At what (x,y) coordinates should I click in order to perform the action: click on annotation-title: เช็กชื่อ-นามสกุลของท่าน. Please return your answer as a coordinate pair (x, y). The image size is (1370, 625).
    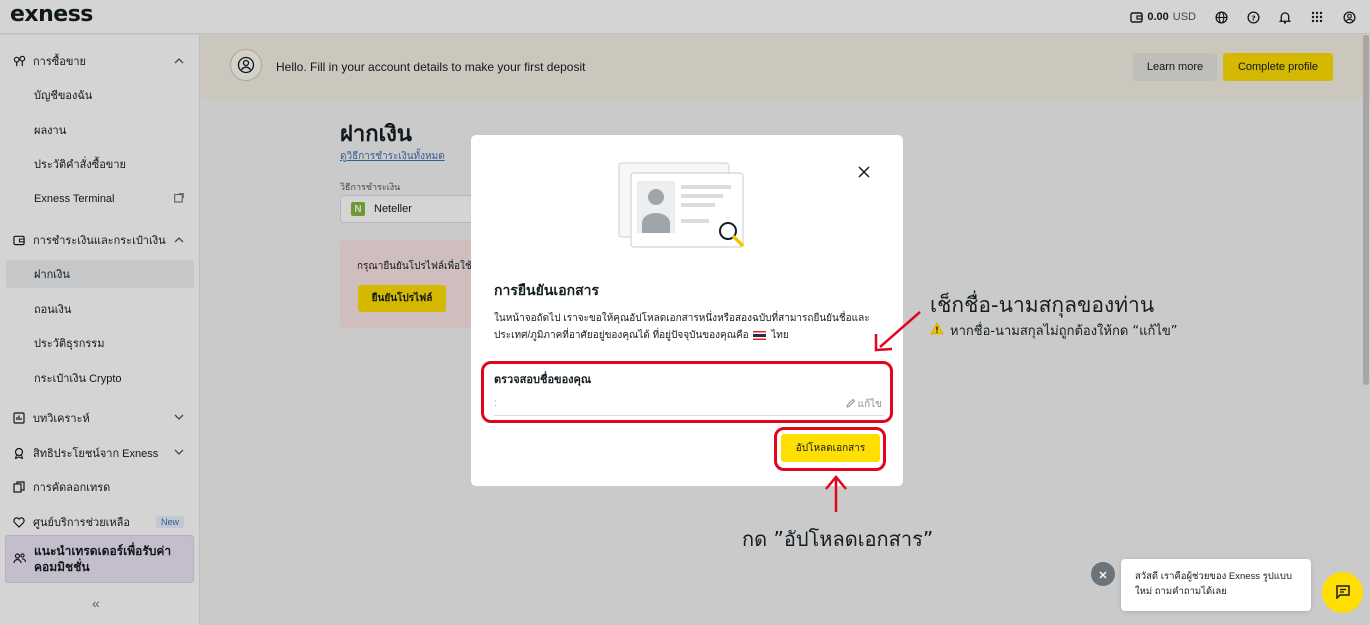
    Looking at the image, I should click on (1042, 305).